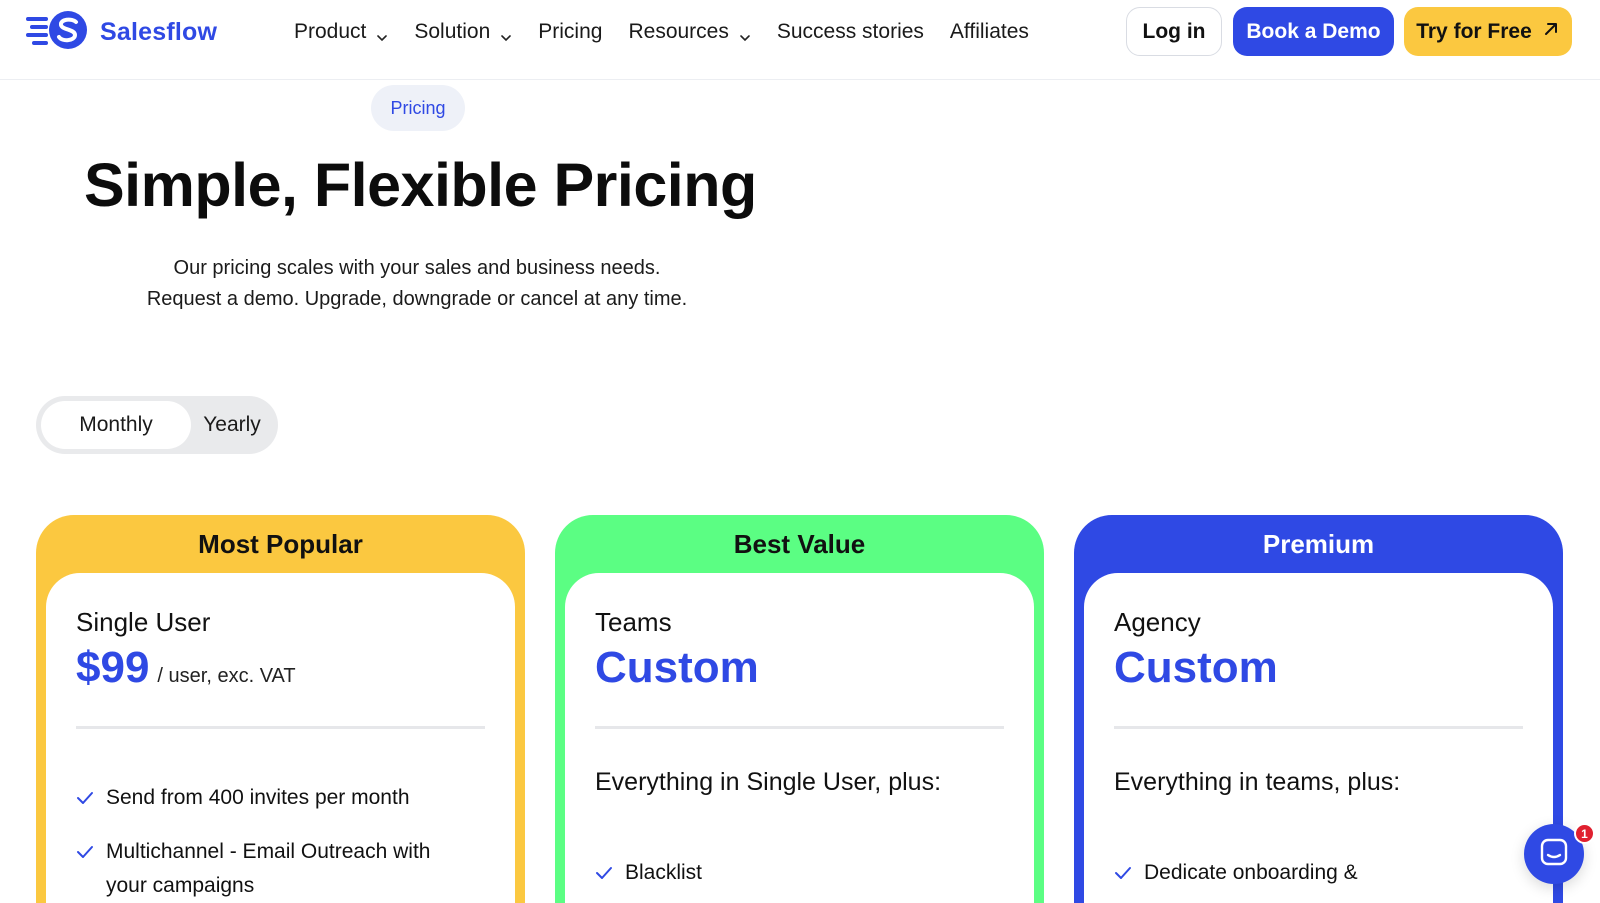 The height and width of the screenshot is (903, 1600). I want to click on login-button: Log in, so click(1174, 31).